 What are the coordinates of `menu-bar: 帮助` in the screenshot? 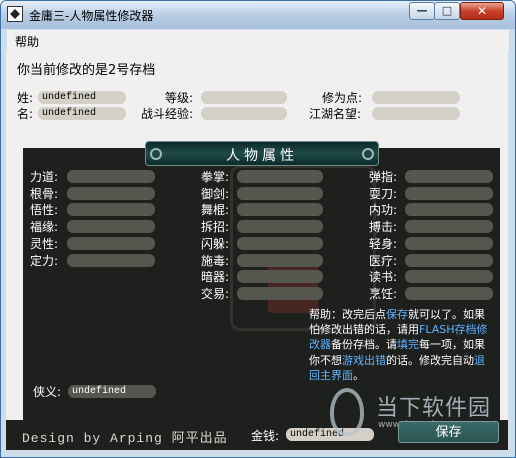 It's located at (258, 40).